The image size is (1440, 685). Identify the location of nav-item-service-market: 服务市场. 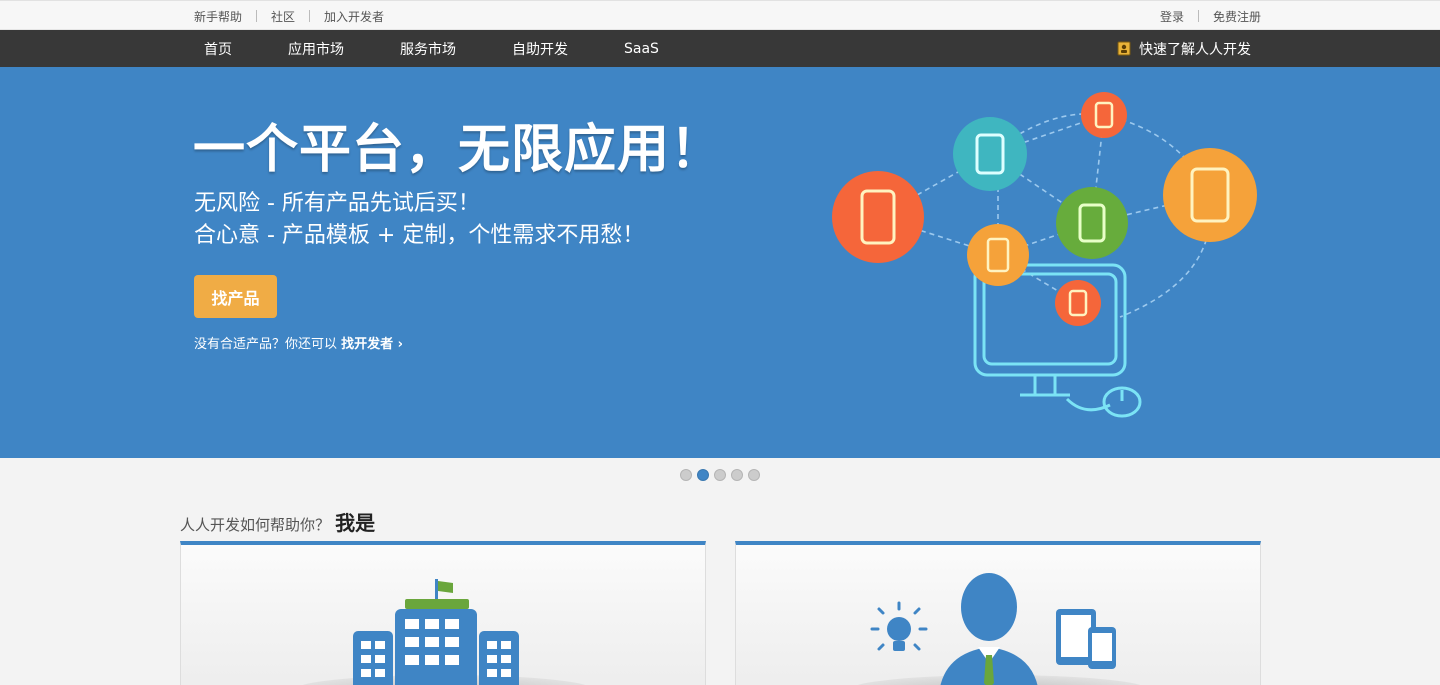
(428, 49).